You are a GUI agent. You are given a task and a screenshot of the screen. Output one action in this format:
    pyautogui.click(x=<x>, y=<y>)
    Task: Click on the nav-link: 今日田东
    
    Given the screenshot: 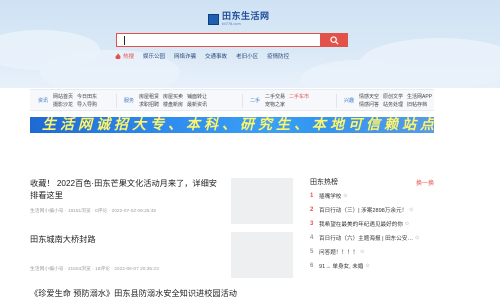 What is the action you would take?
    pyautogui.click(x=87, y=97)
    